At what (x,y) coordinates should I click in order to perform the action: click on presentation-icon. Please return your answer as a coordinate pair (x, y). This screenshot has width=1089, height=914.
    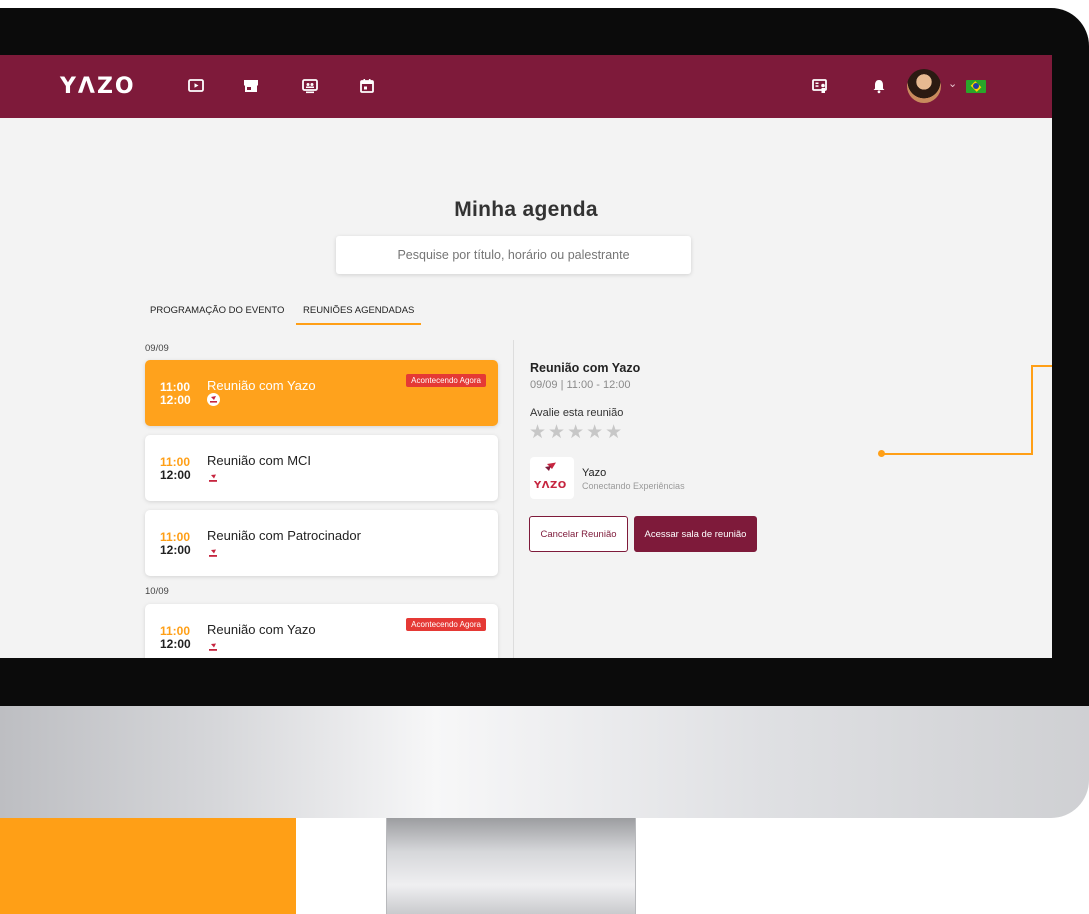
    Looking at the image, I should click on (310, 86).